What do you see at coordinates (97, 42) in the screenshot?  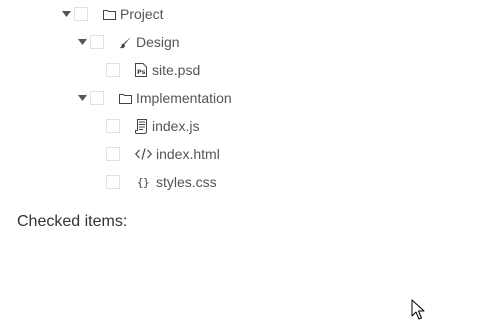 I see `design-checkbox` at bounding box center [97, 42].